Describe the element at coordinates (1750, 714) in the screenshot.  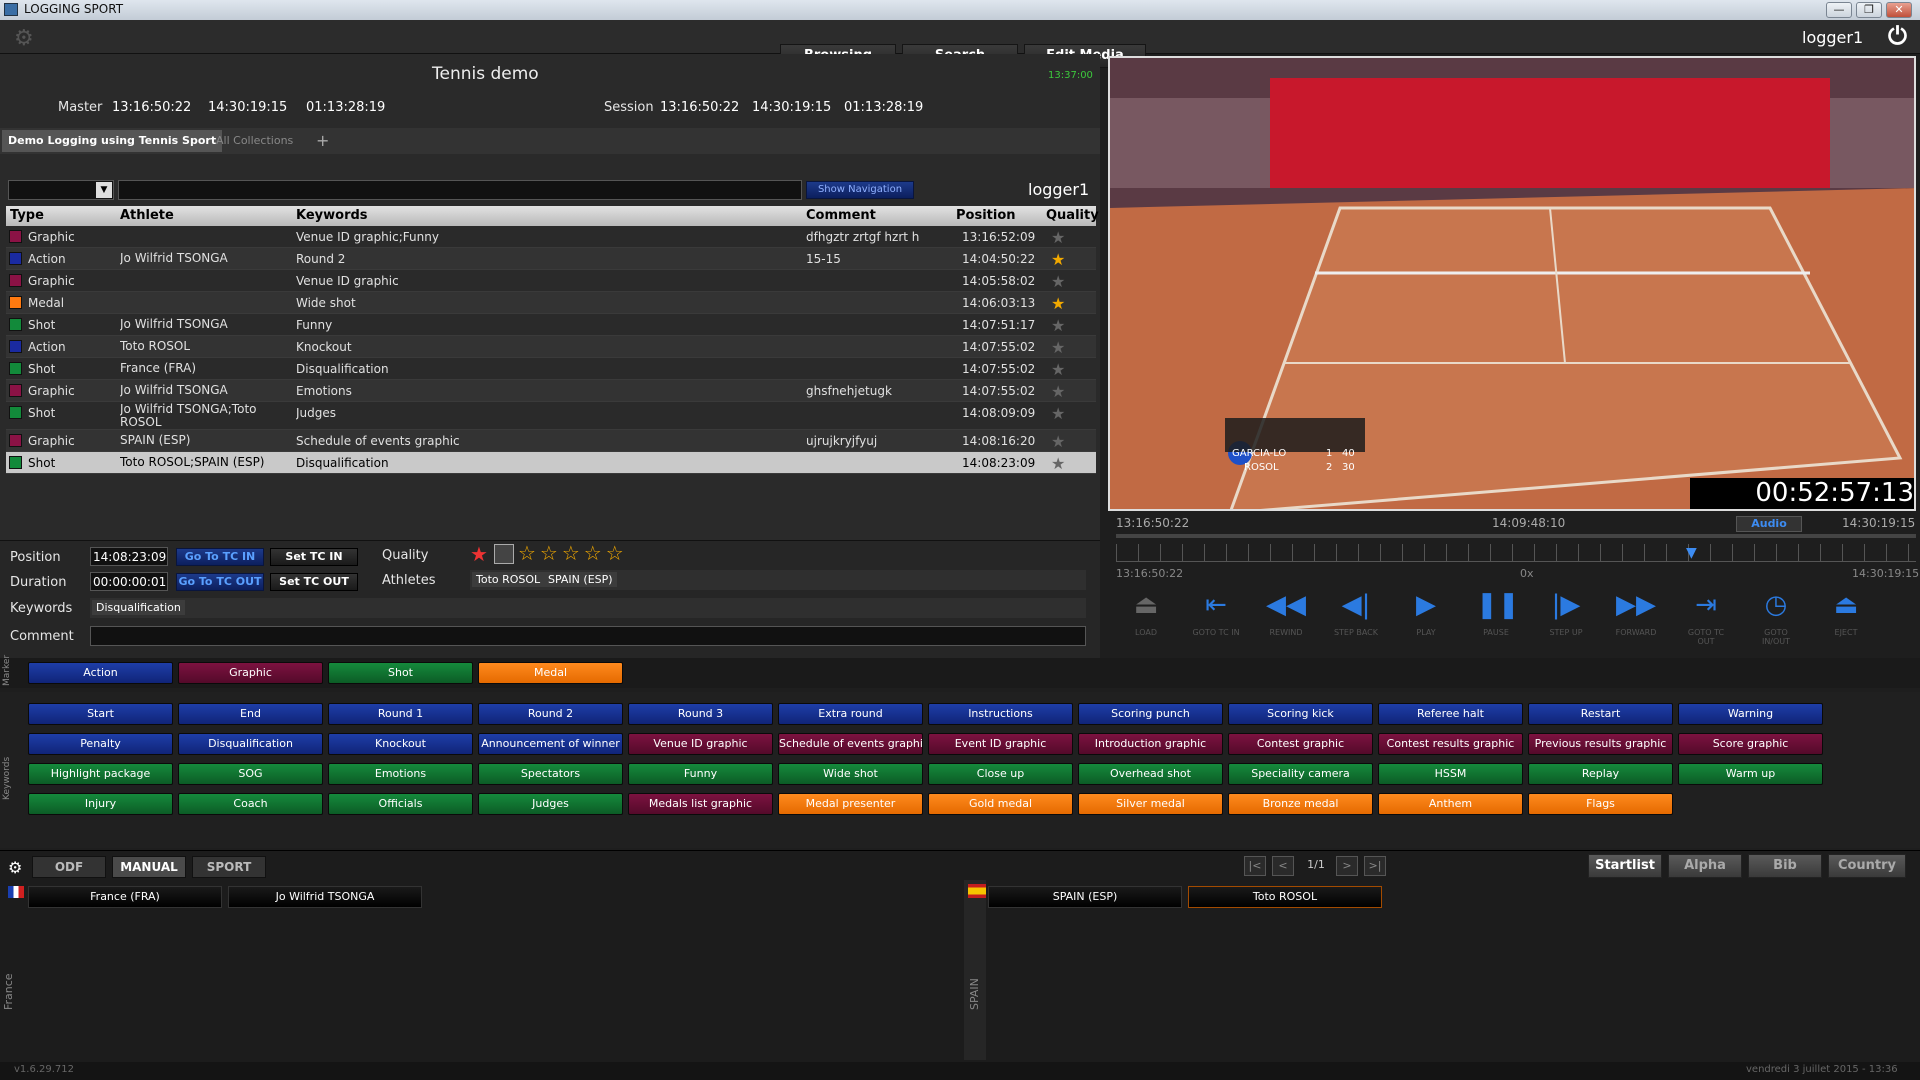
I see `keyword-button: Warning` at that location.